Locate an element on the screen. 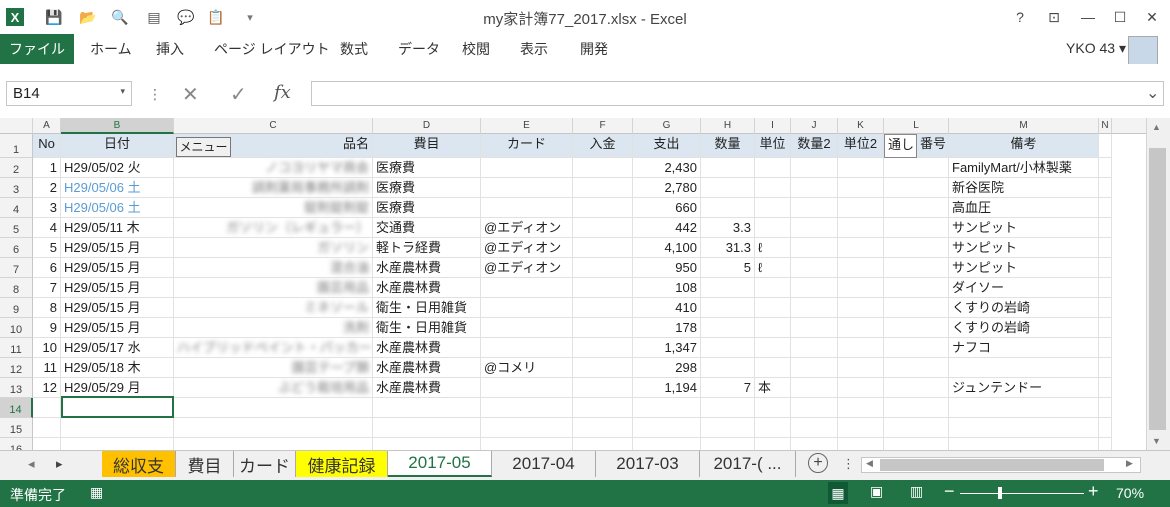 The width and height of the screenshot is (1170, 507). header-unit2: 単位2 is located at coordinates (861, 146).